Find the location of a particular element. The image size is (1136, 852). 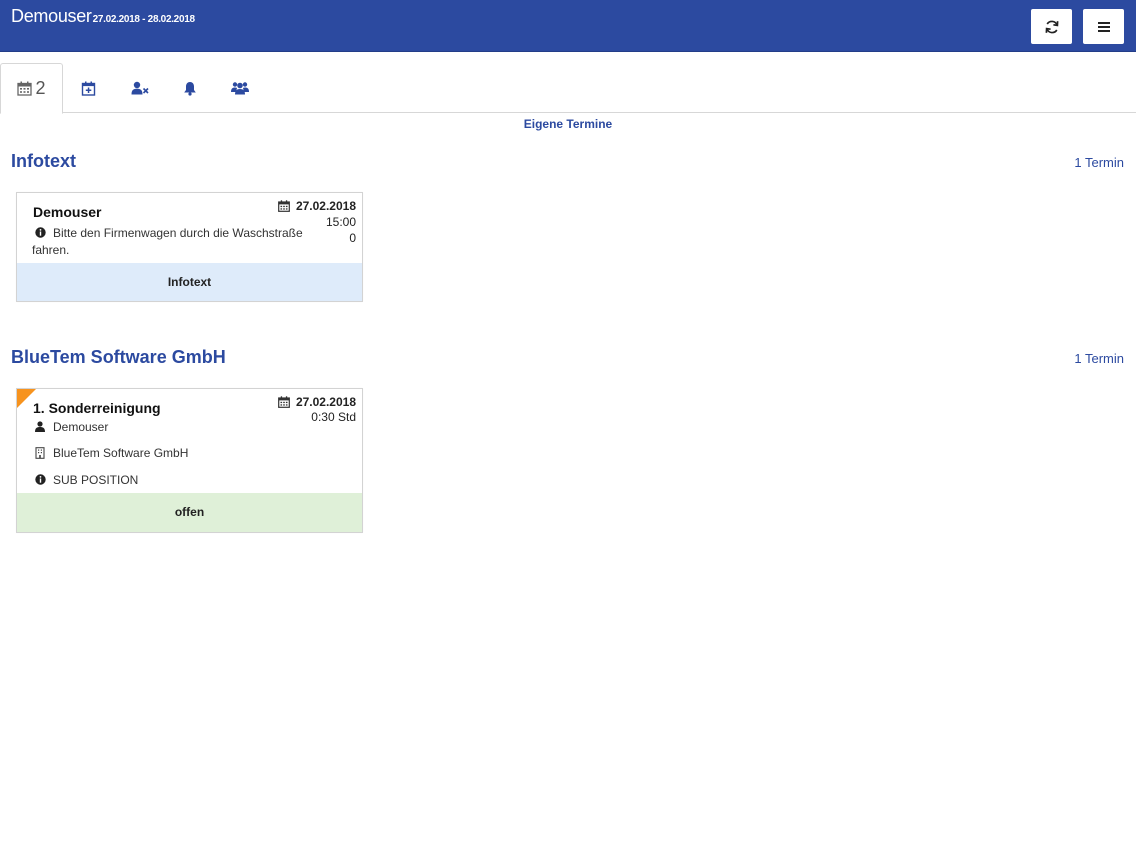

card-user-row: Demouser is located at coordinates (70, 427).